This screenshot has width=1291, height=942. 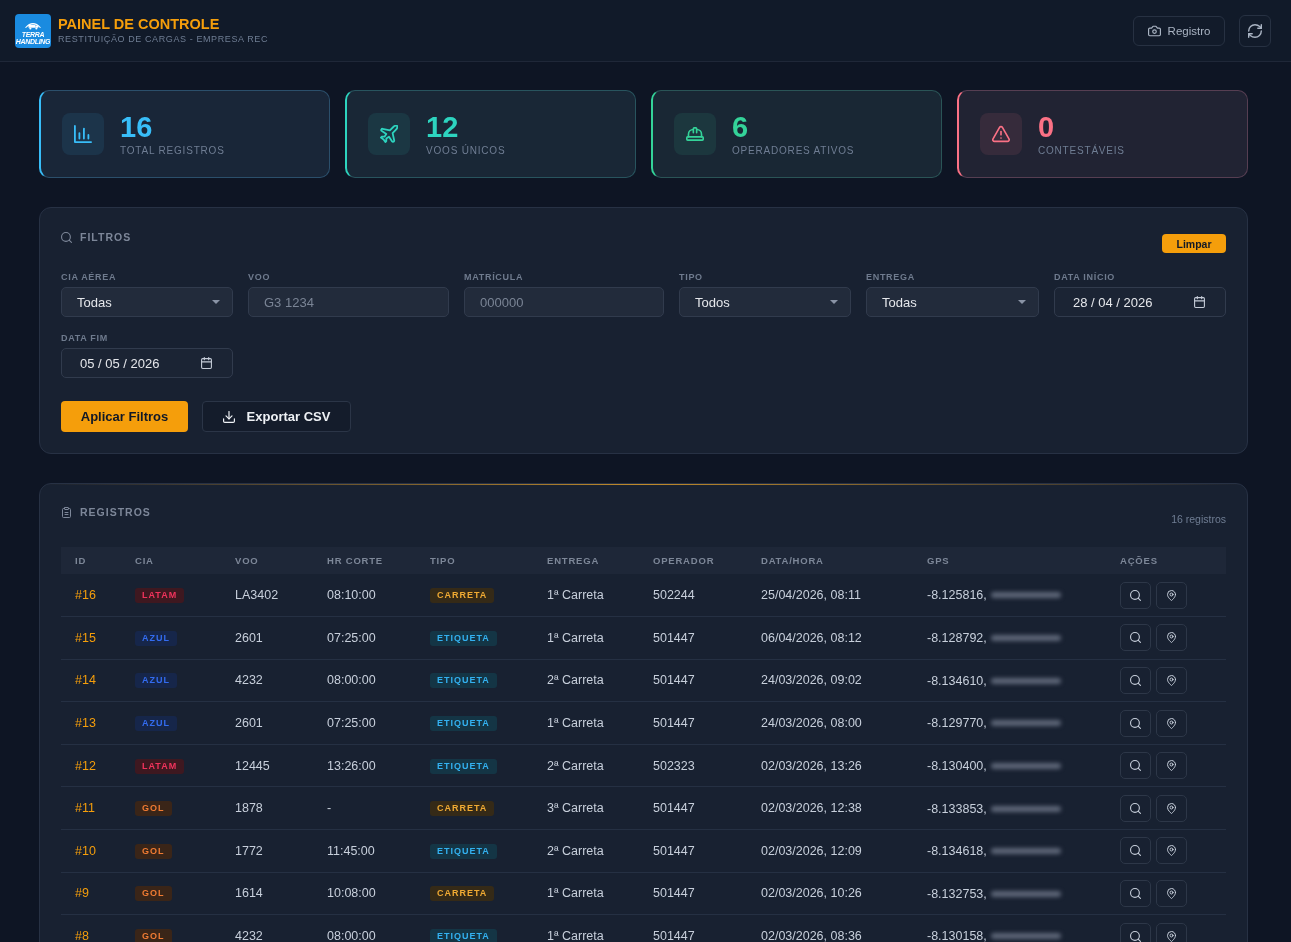 What do you see at coordinates (153, 935) in the screenshot?
I see `airline-tag: GOL` at bounding box center [153, 935].